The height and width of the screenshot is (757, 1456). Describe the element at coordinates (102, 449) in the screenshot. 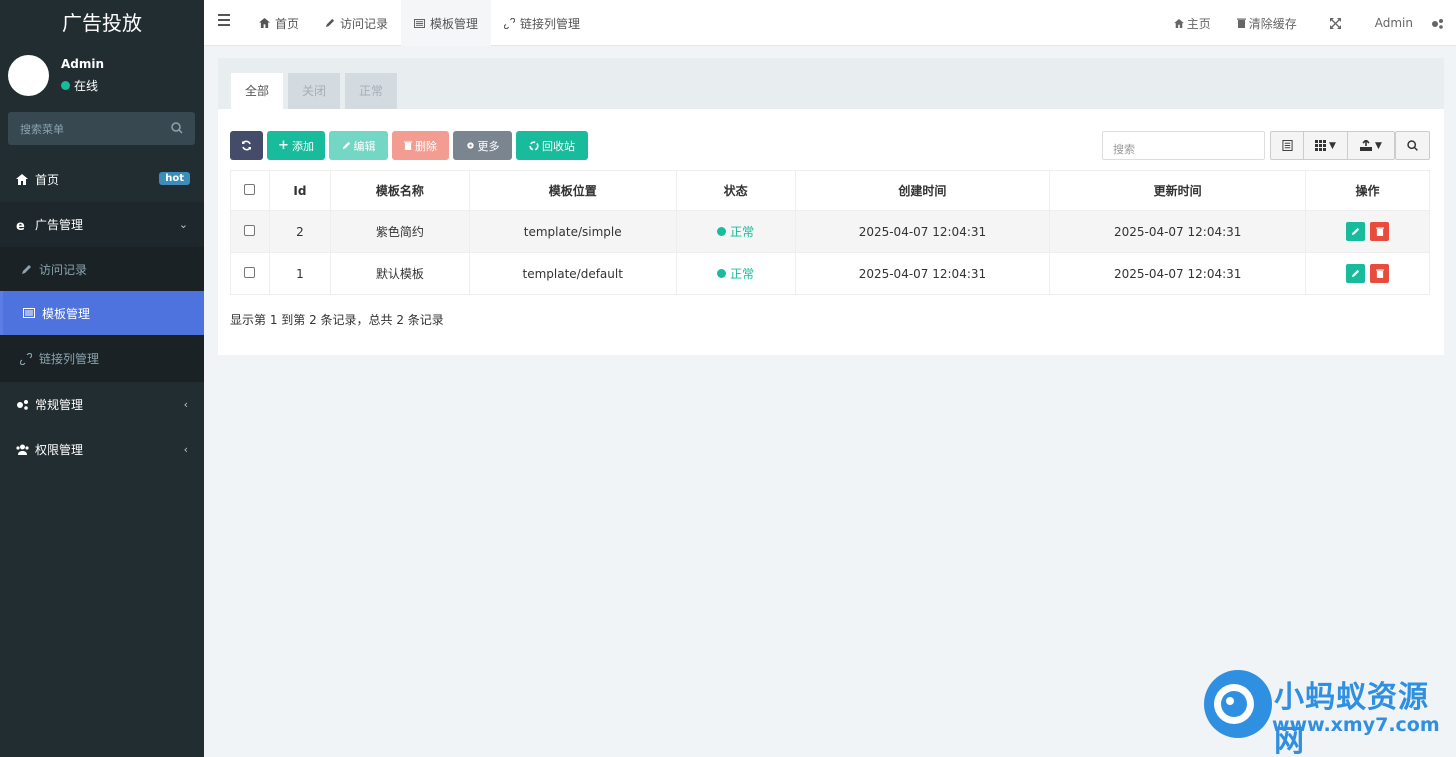

I see `sidebar-item-permissions: 权限管理 ‹` at that location.